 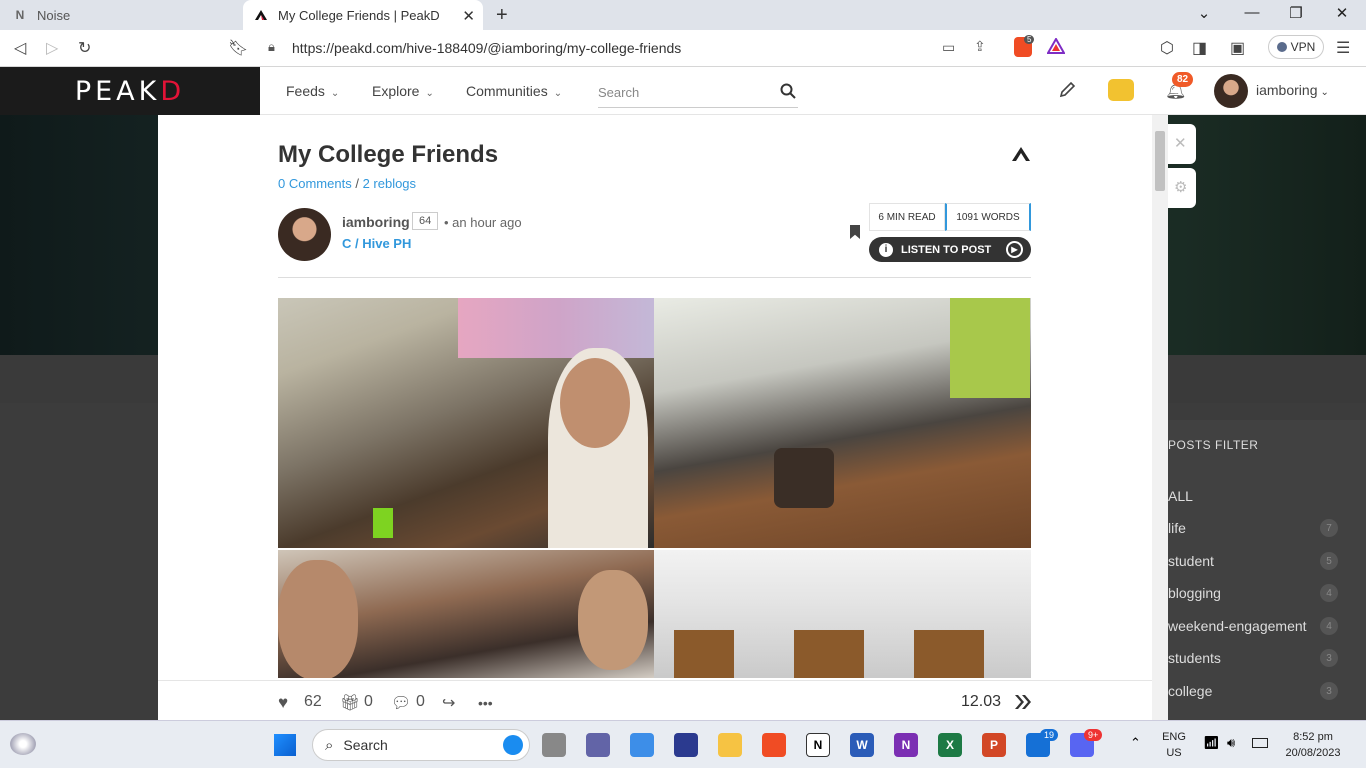 I want to click on wallet-icon: ▣, so click(x=1237, y=48).